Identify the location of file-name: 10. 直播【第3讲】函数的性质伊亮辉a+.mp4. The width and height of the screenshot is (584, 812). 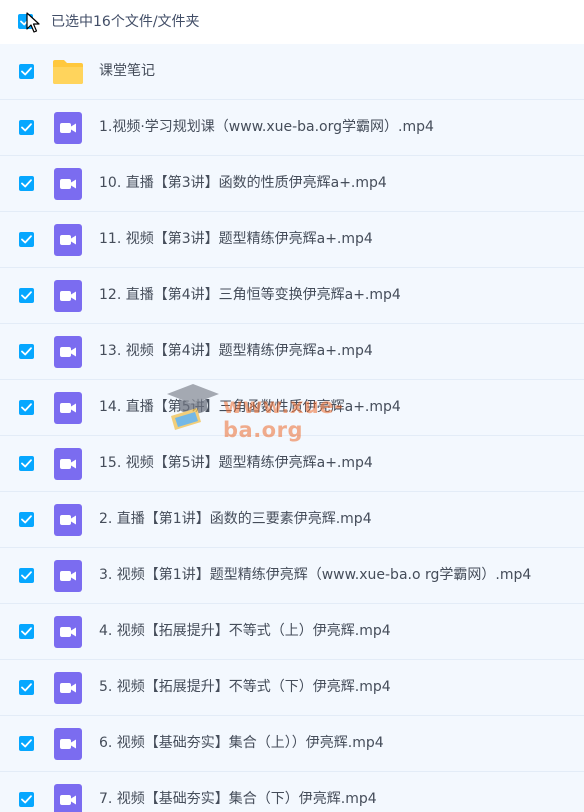
(243, 183).